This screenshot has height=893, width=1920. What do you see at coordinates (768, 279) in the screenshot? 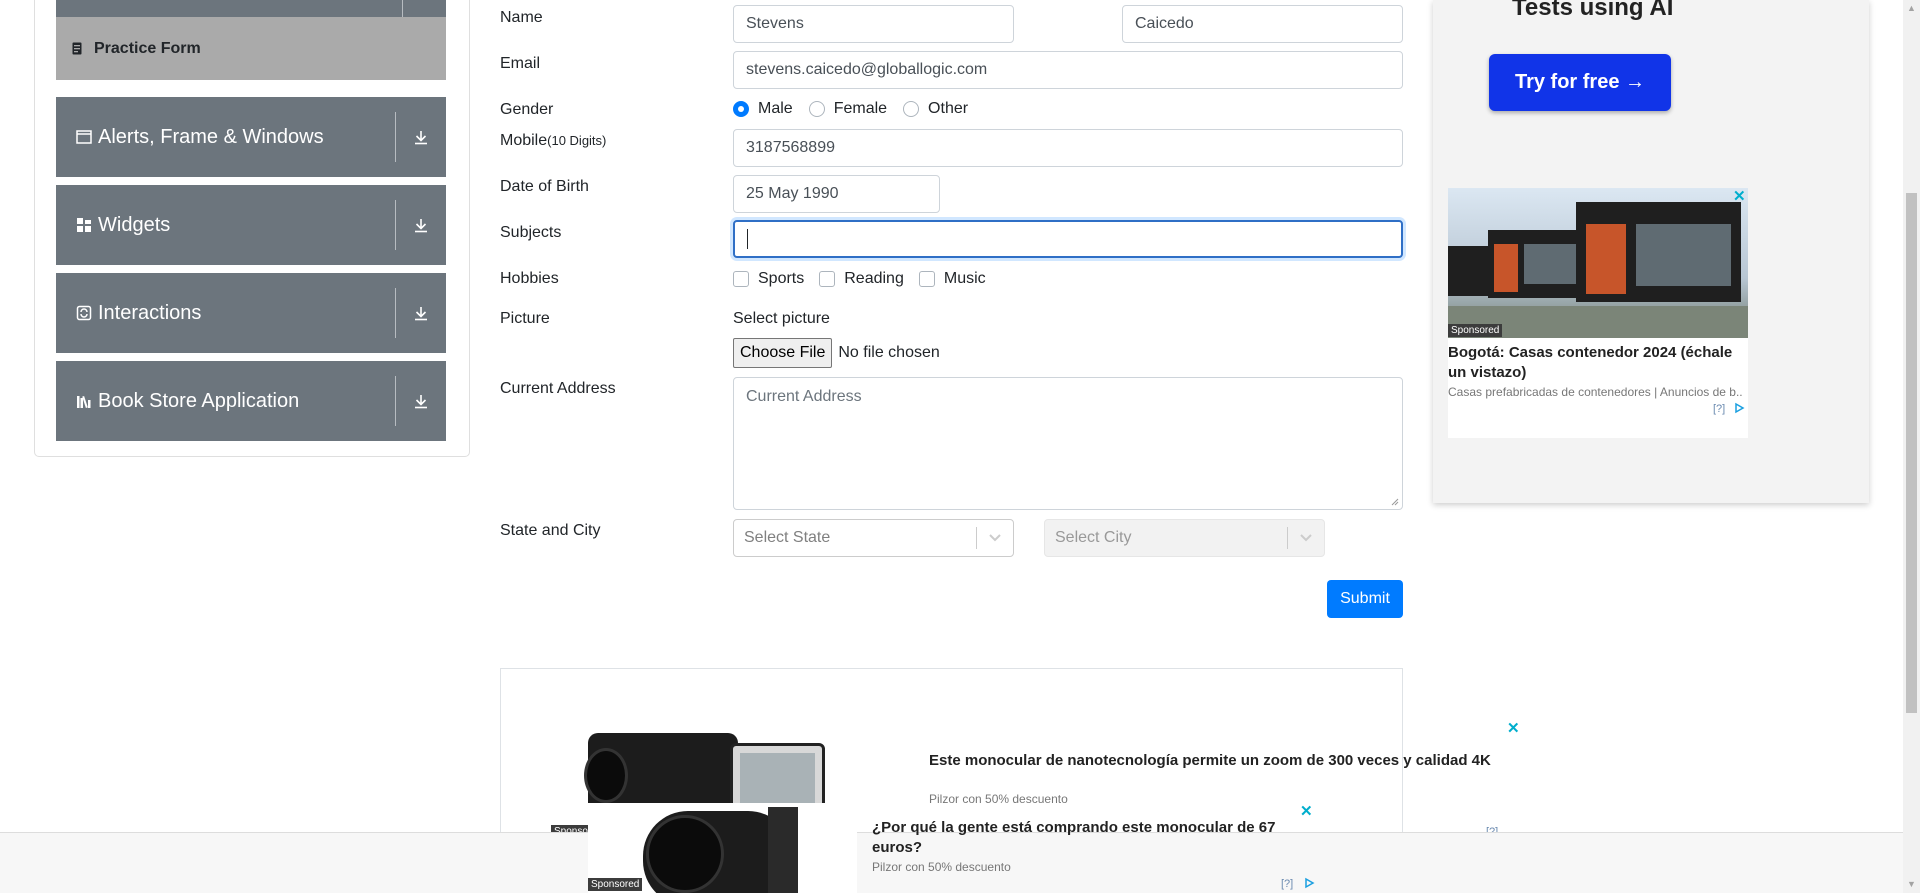
I see `hobby-option-sports: Sports` at bounding box center [768, 279].